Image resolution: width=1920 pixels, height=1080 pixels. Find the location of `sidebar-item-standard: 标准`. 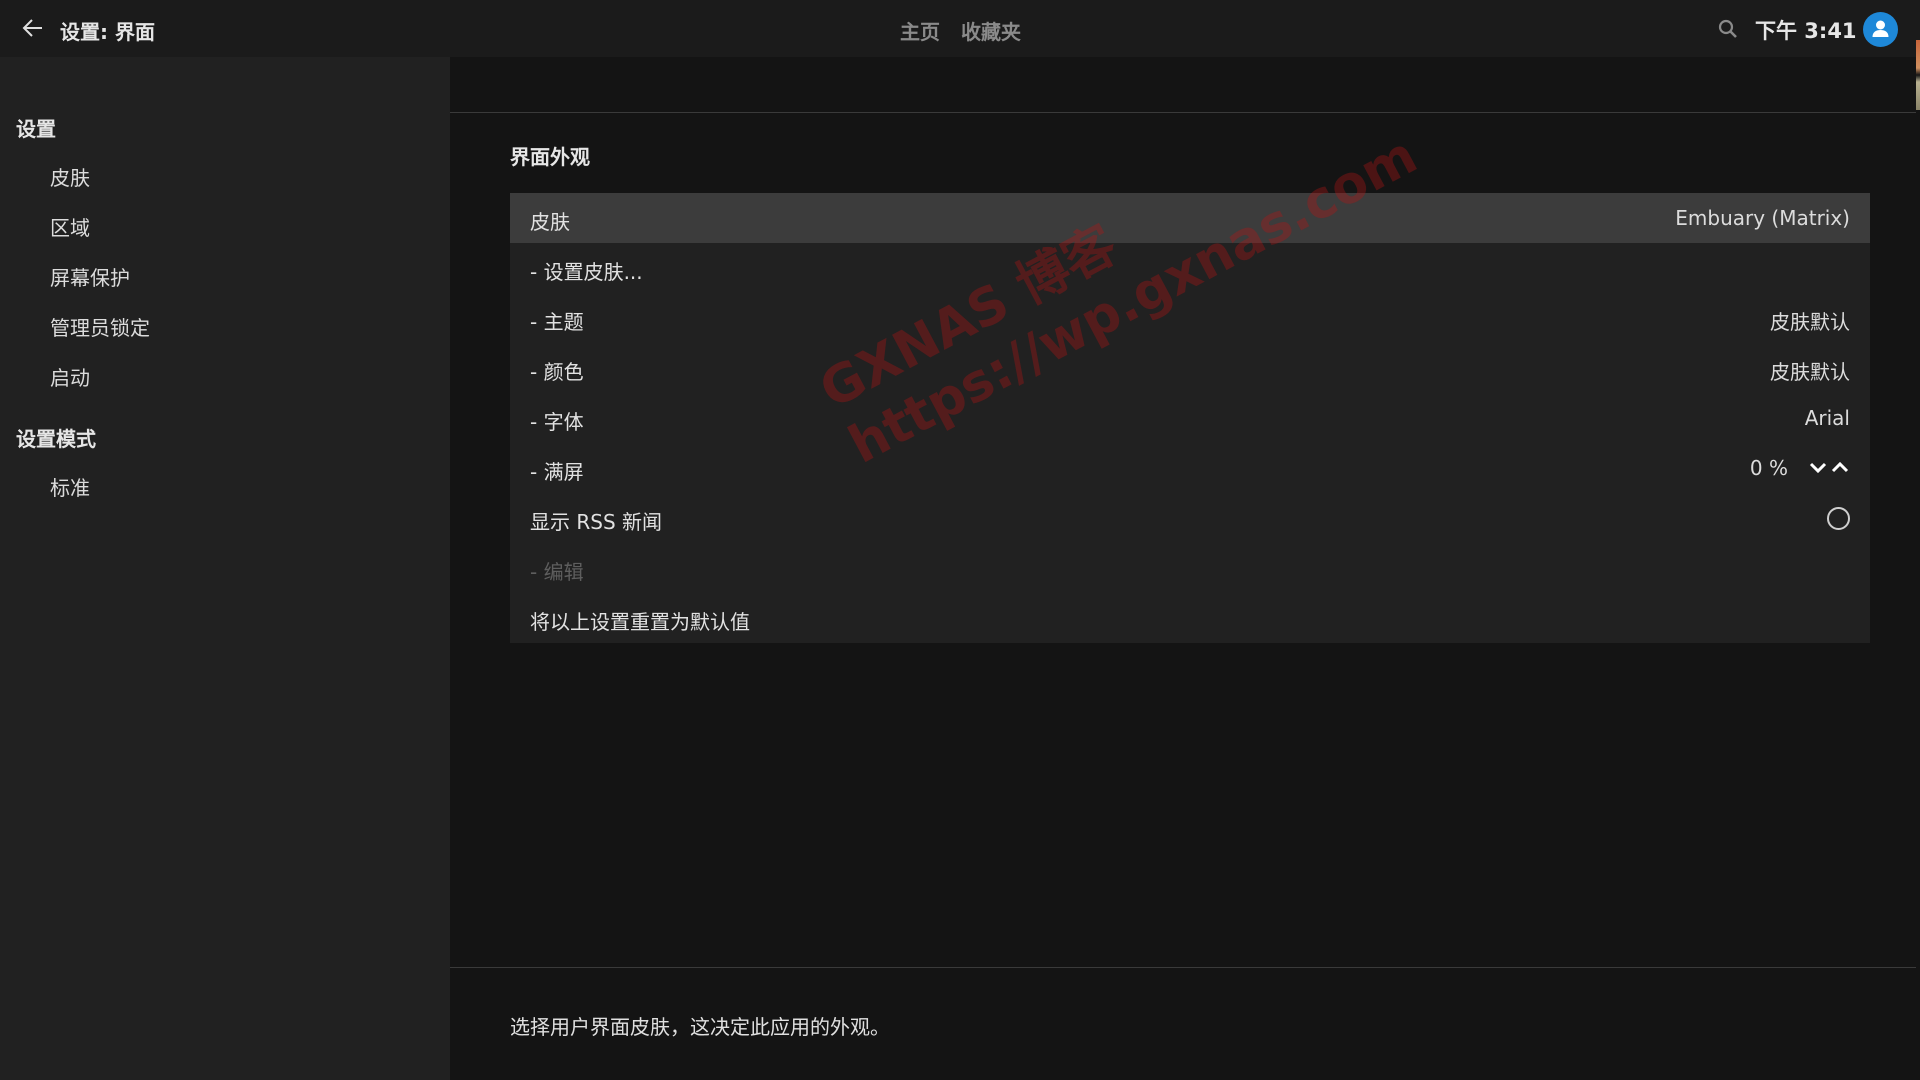

sidebar-item-standard: 标准 is located at coordinates (70, 486).